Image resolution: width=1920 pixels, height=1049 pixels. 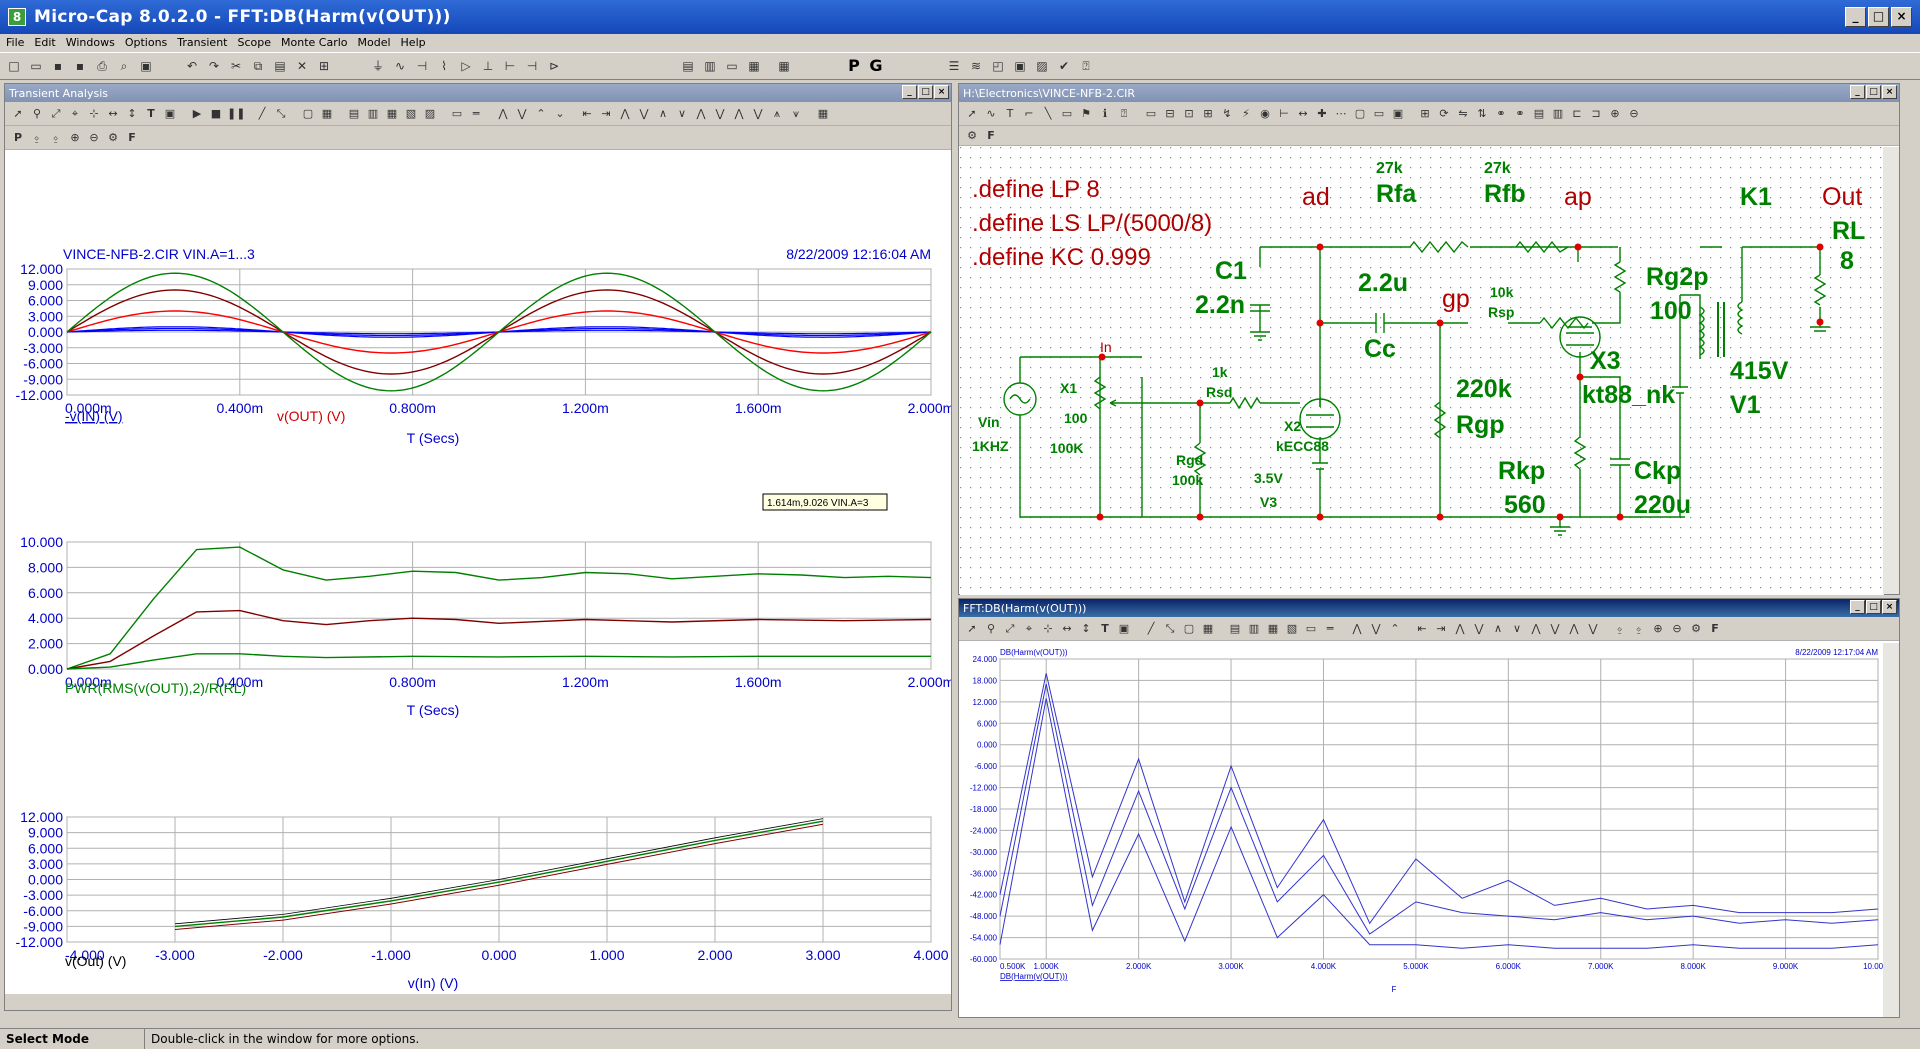 What do you see at coordinates (1061, 257) in the screenshot?
I see `define-kc: .define KC 0.999` at bounding box center [1061, 257].